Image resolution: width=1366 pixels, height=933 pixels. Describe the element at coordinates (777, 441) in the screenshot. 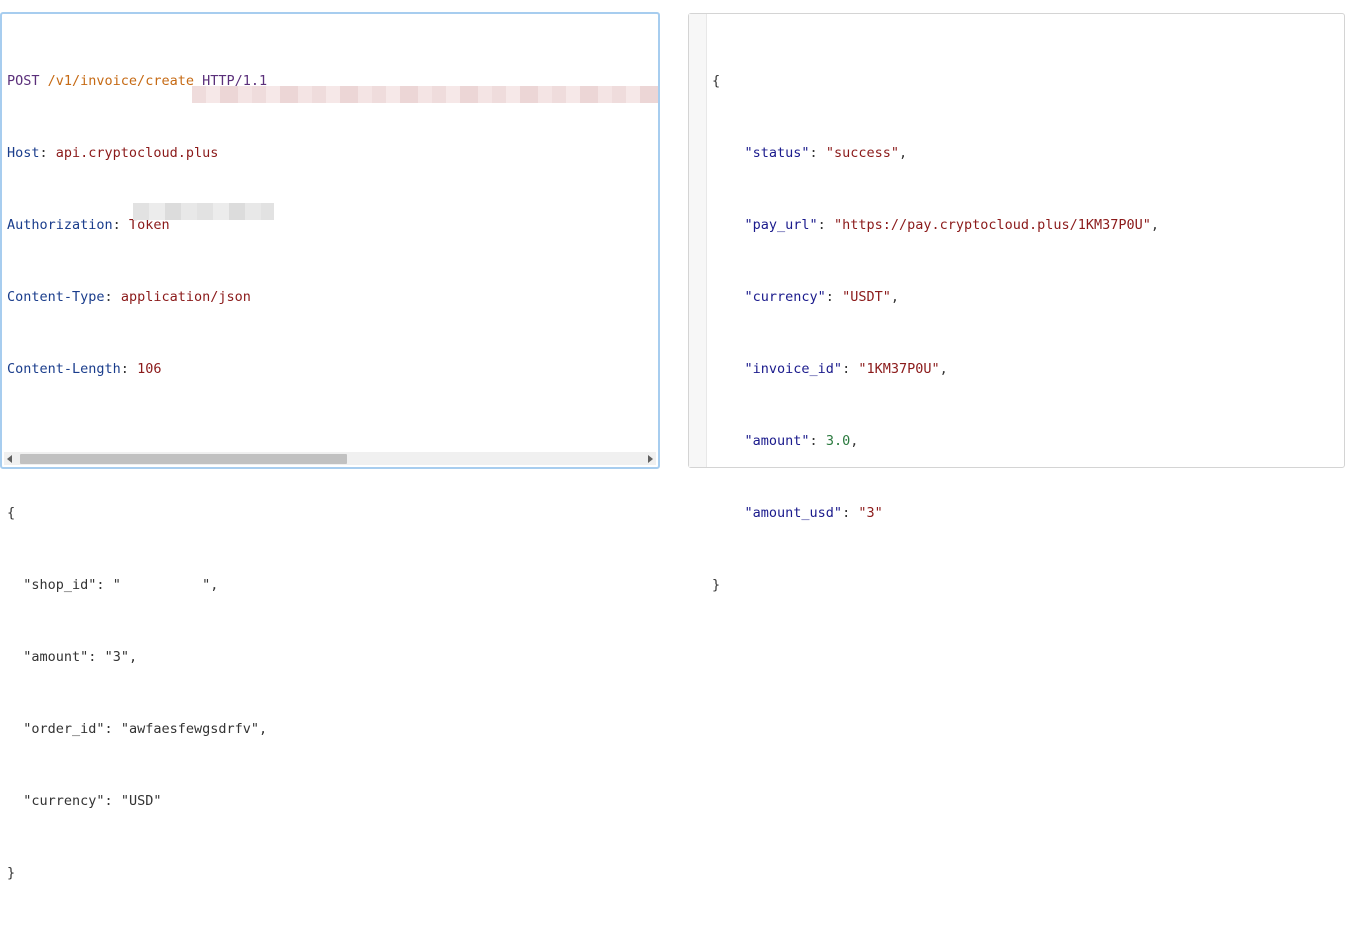

I see `response-key: "amount"` at that location.